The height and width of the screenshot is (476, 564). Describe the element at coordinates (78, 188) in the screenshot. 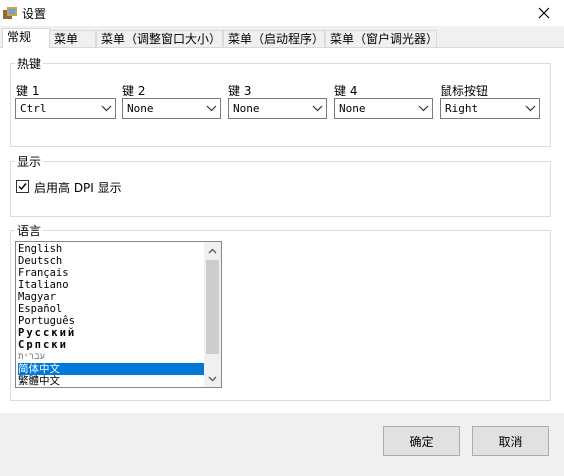

I see `high-dpi-label: 启用高 DPI 显示` at that location.